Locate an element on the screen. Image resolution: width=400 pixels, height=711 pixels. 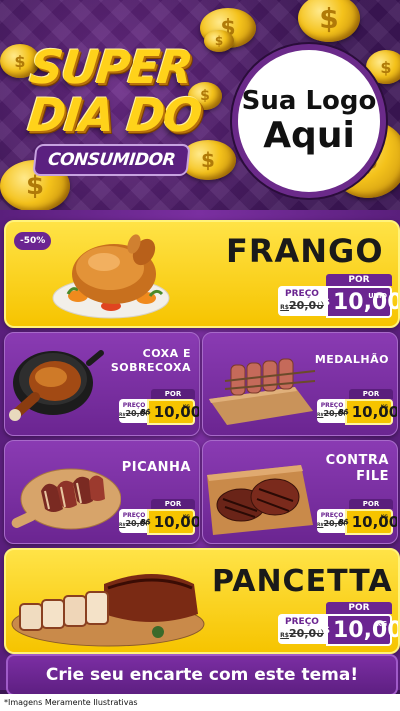
product-card-medalhao: MEDALHÃO POR PREÇO R$20,00 R$ 10,00 KG is located at coordinates (300, 384).